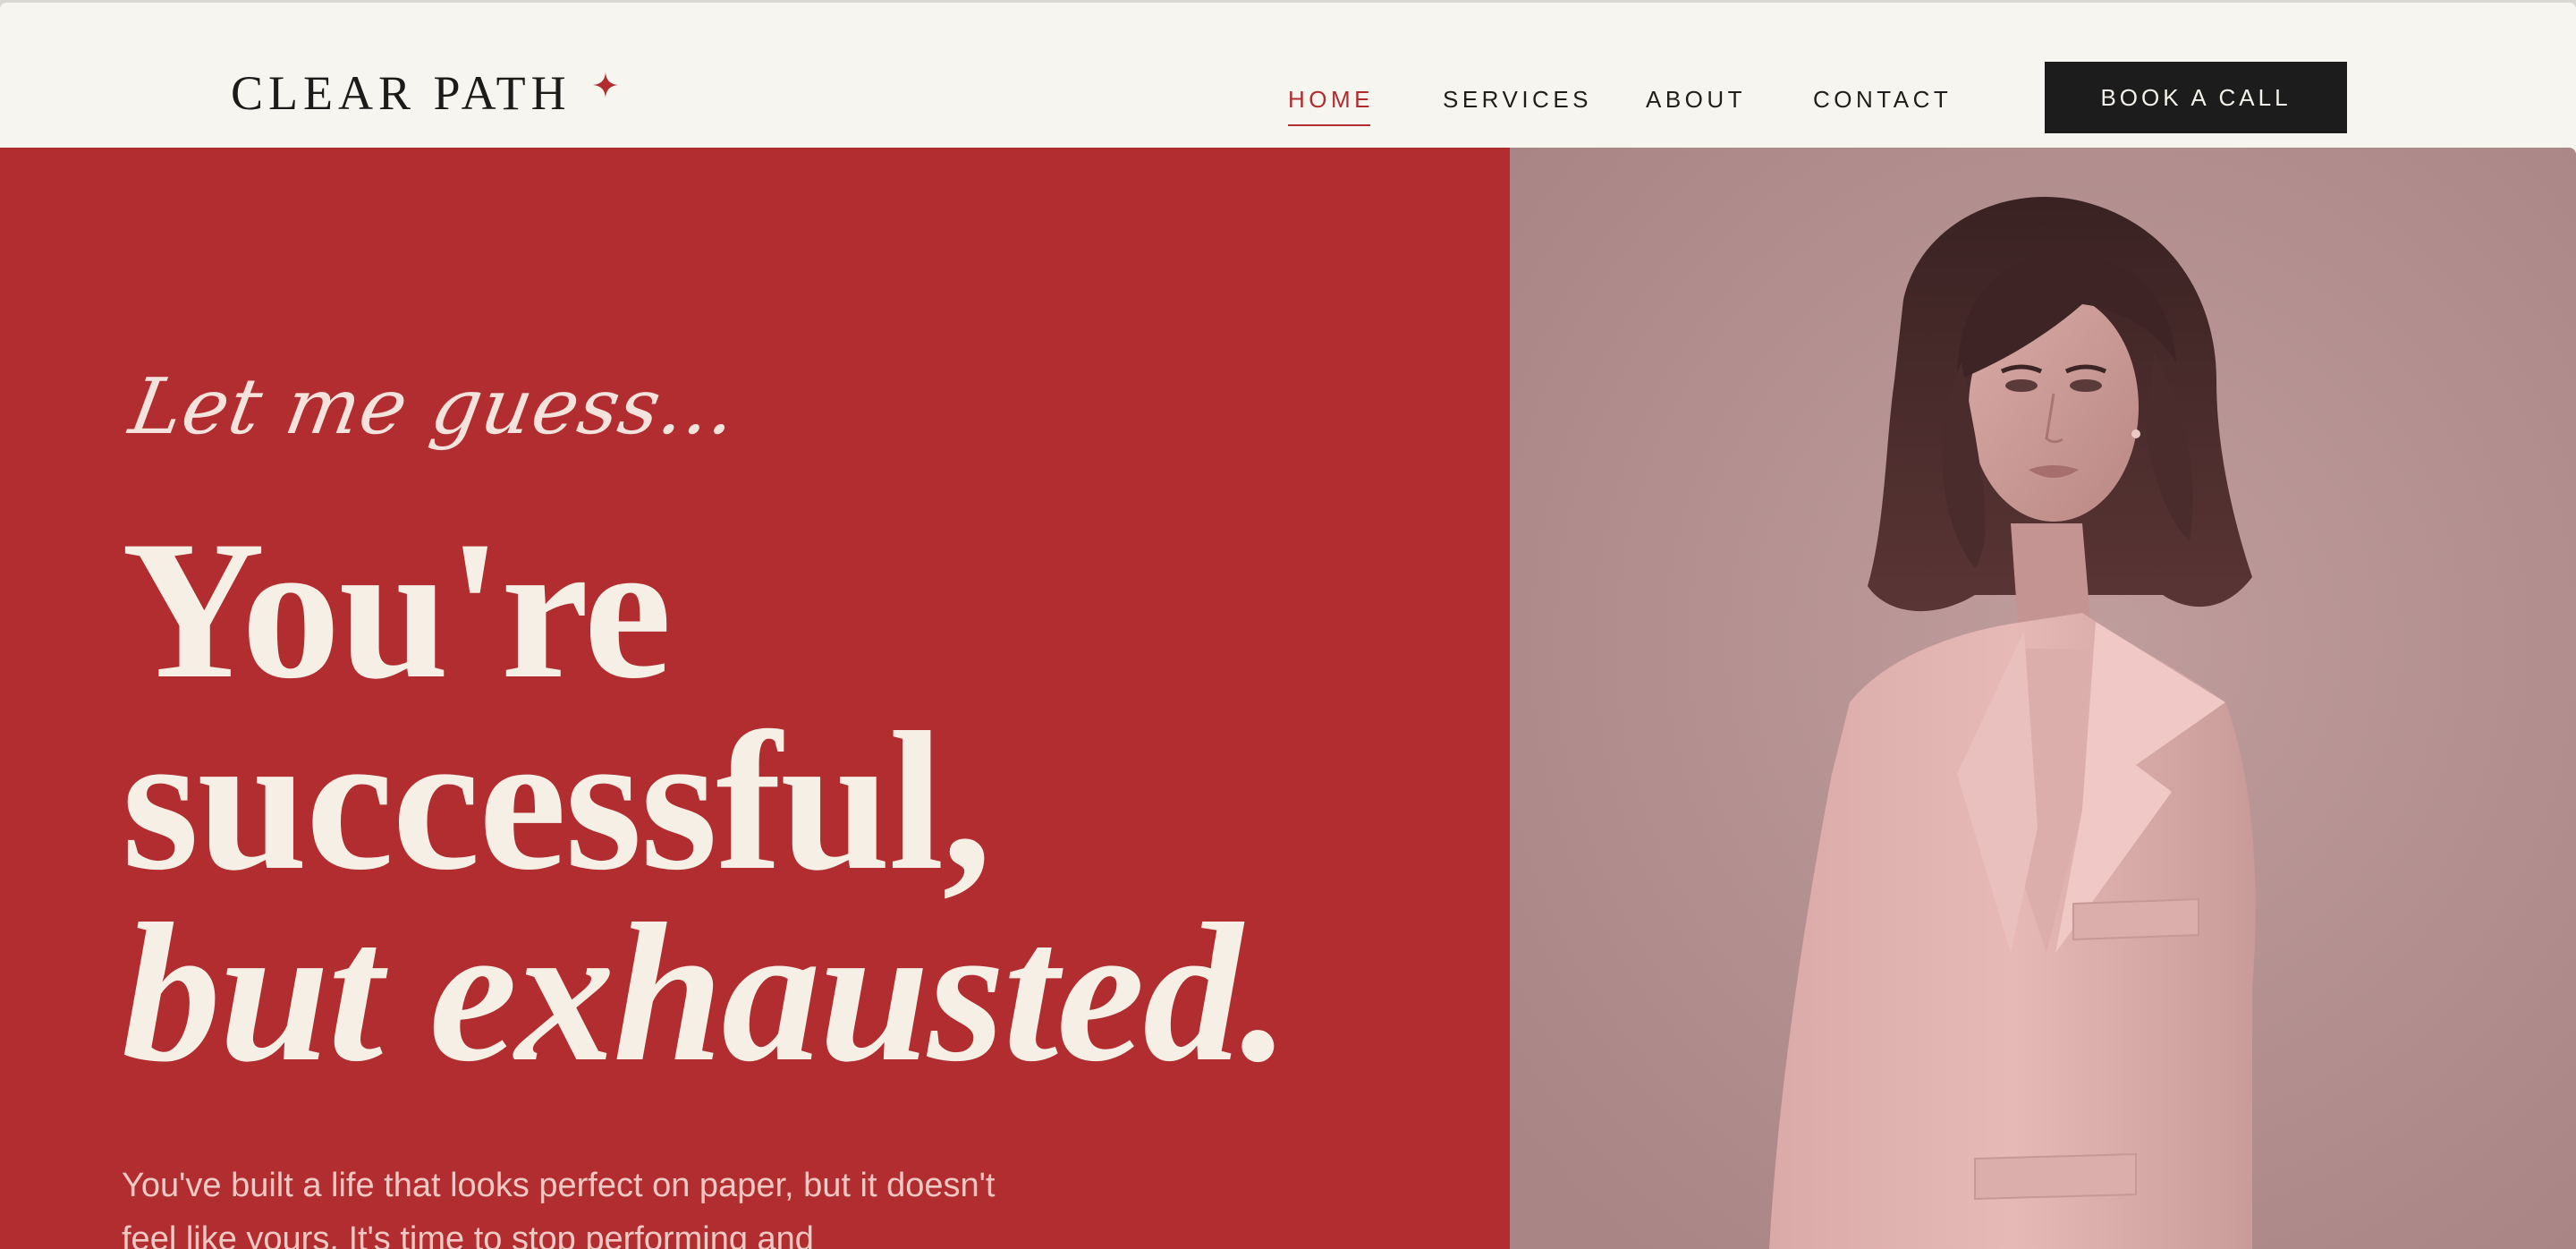 This screenshot has width=2576, height=1249. I want to click on book-a-call-button: BOOK A CALL, so click(2196, 98).